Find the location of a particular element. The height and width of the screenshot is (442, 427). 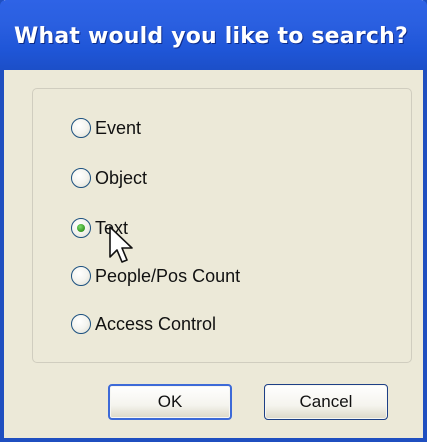

radio-button-text is located at coordinates (81, 228).